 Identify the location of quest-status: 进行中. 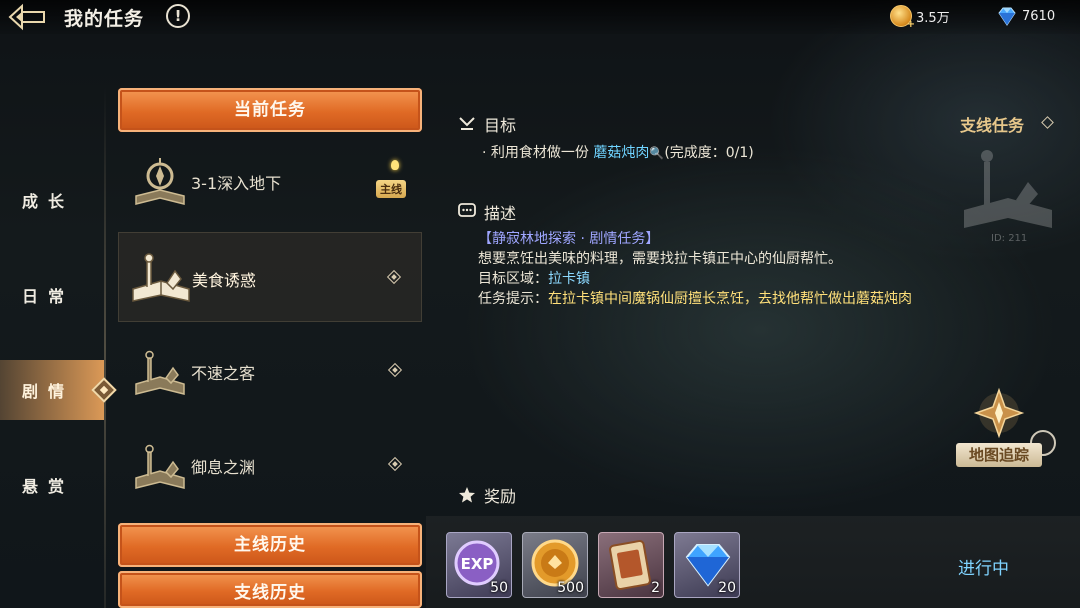
(983, 569).